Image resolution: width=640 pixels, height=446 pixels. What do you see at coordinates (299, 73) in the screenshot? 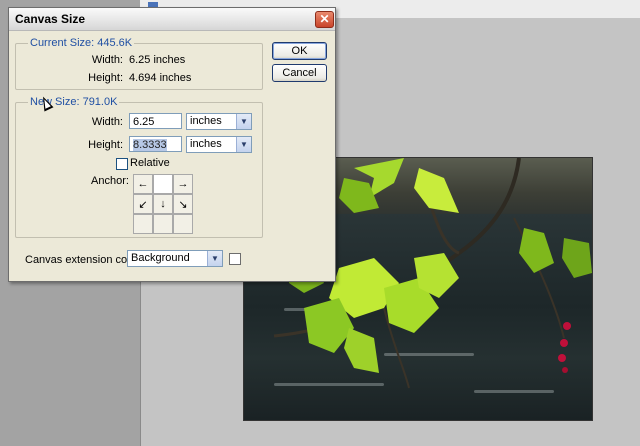
I see `cancel-button: Cancel` at bounding box center [299, 73].